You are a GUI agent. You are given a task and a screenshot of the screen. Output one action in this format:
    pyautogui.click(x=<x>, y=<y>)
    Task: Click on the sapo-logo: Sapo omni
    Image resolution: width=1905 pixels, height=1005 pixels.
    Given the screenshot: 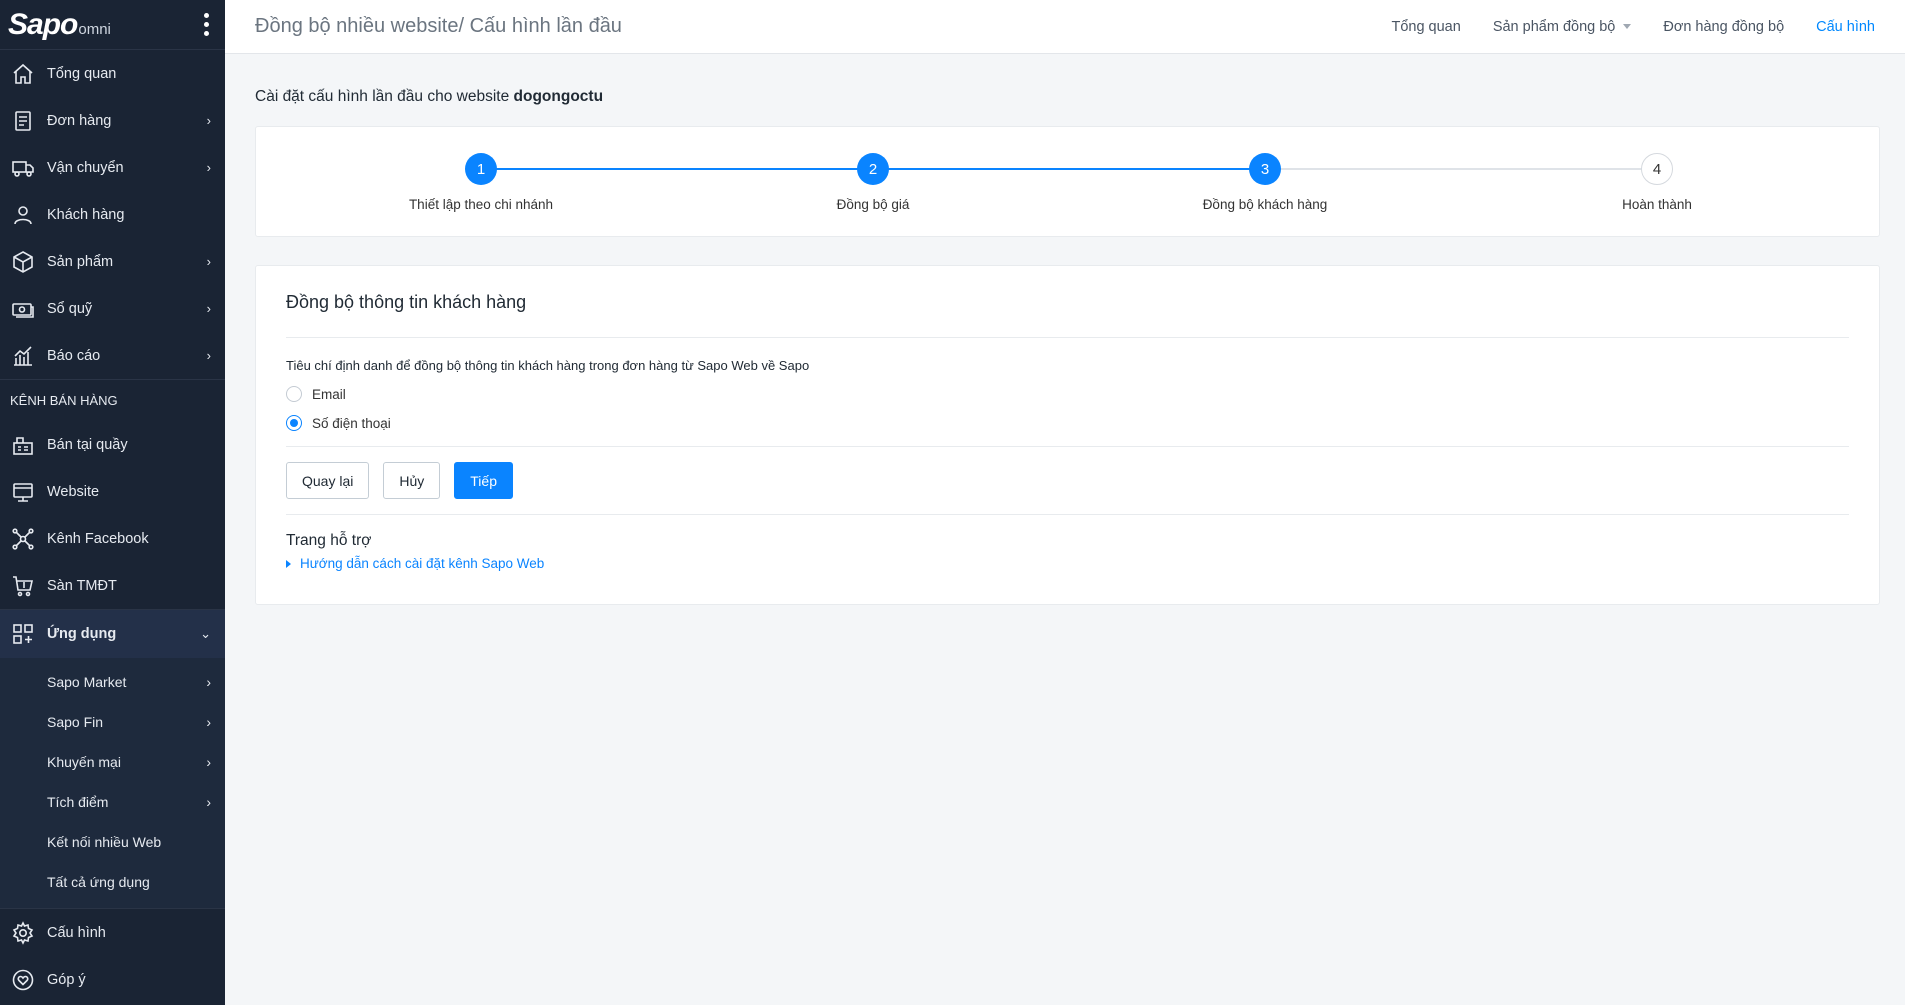 What is the action you would take?
    pyautogui.click(x=59, y=25)
    